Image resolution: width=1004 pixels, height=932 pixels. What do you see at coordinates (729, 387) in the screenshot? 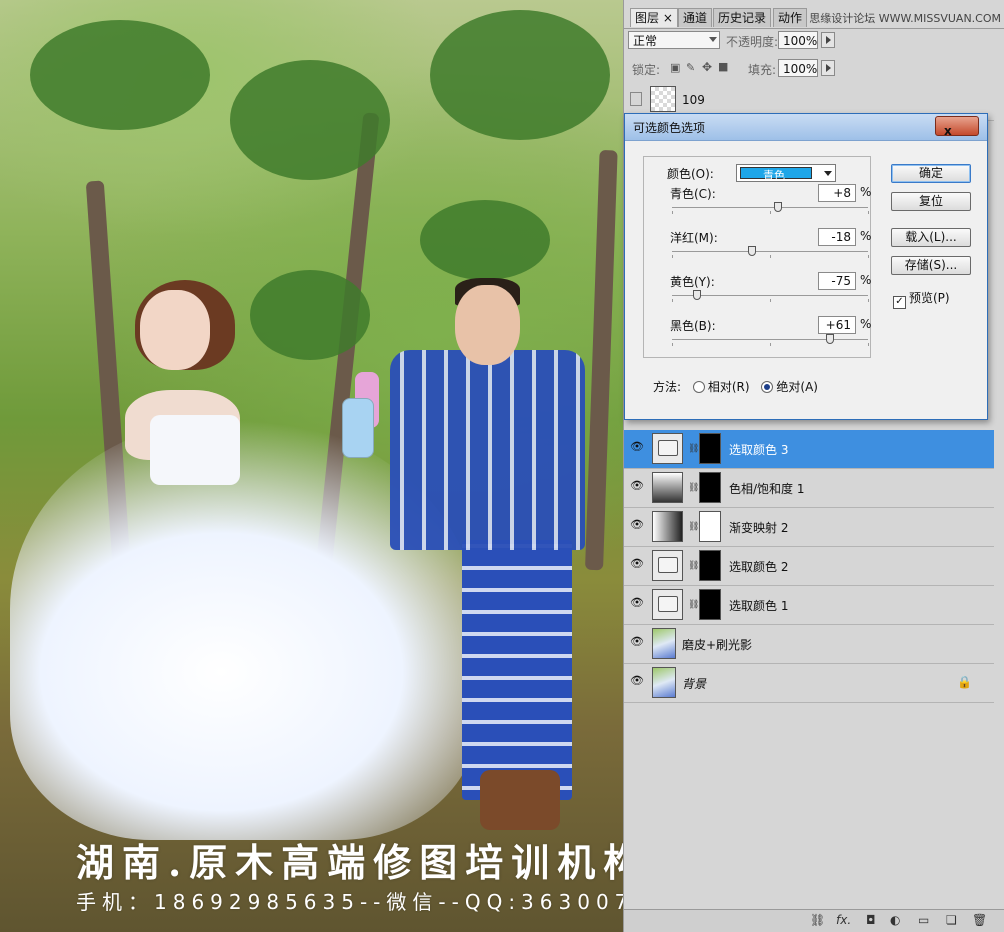
I see `relative-label: 相对(R)` at bounding box center [729, 387].